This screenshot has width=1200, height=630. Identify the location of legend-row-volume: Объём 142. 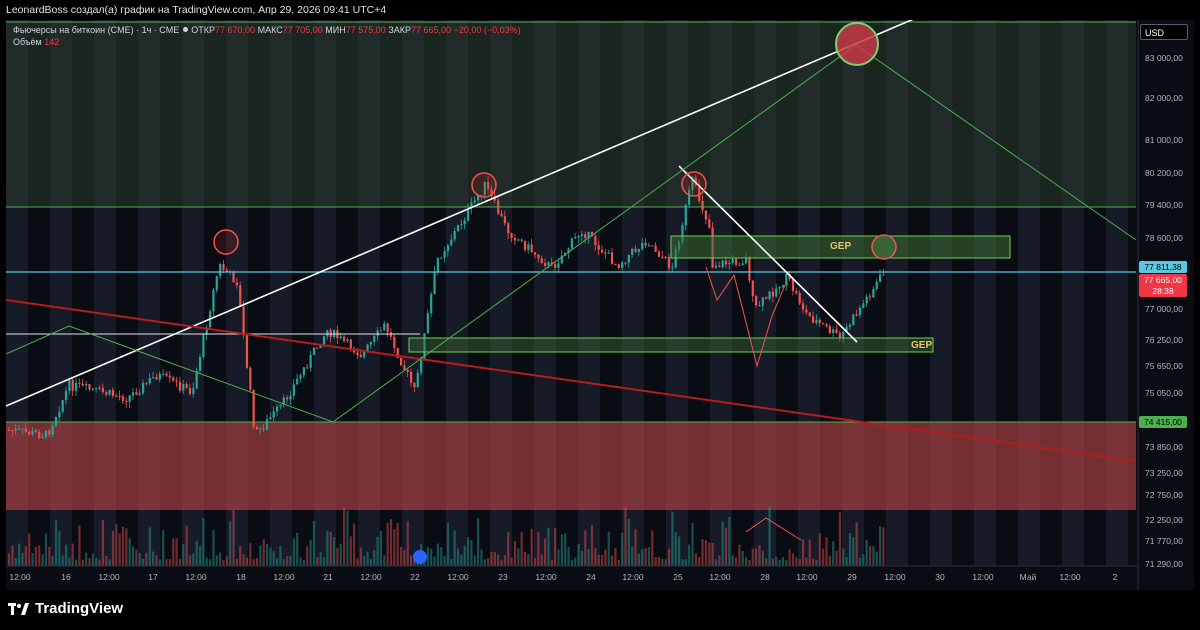
(267, 42).